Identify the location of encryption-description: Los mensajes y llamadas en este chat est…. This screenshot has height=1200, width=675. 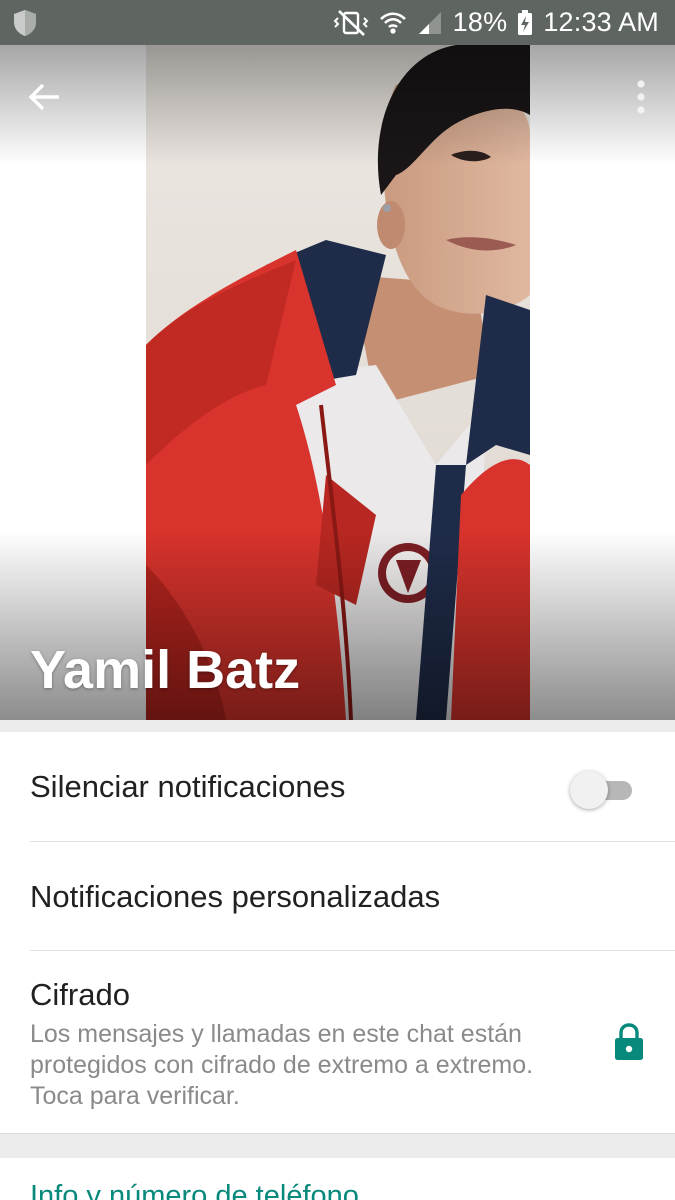
(310, 1065).